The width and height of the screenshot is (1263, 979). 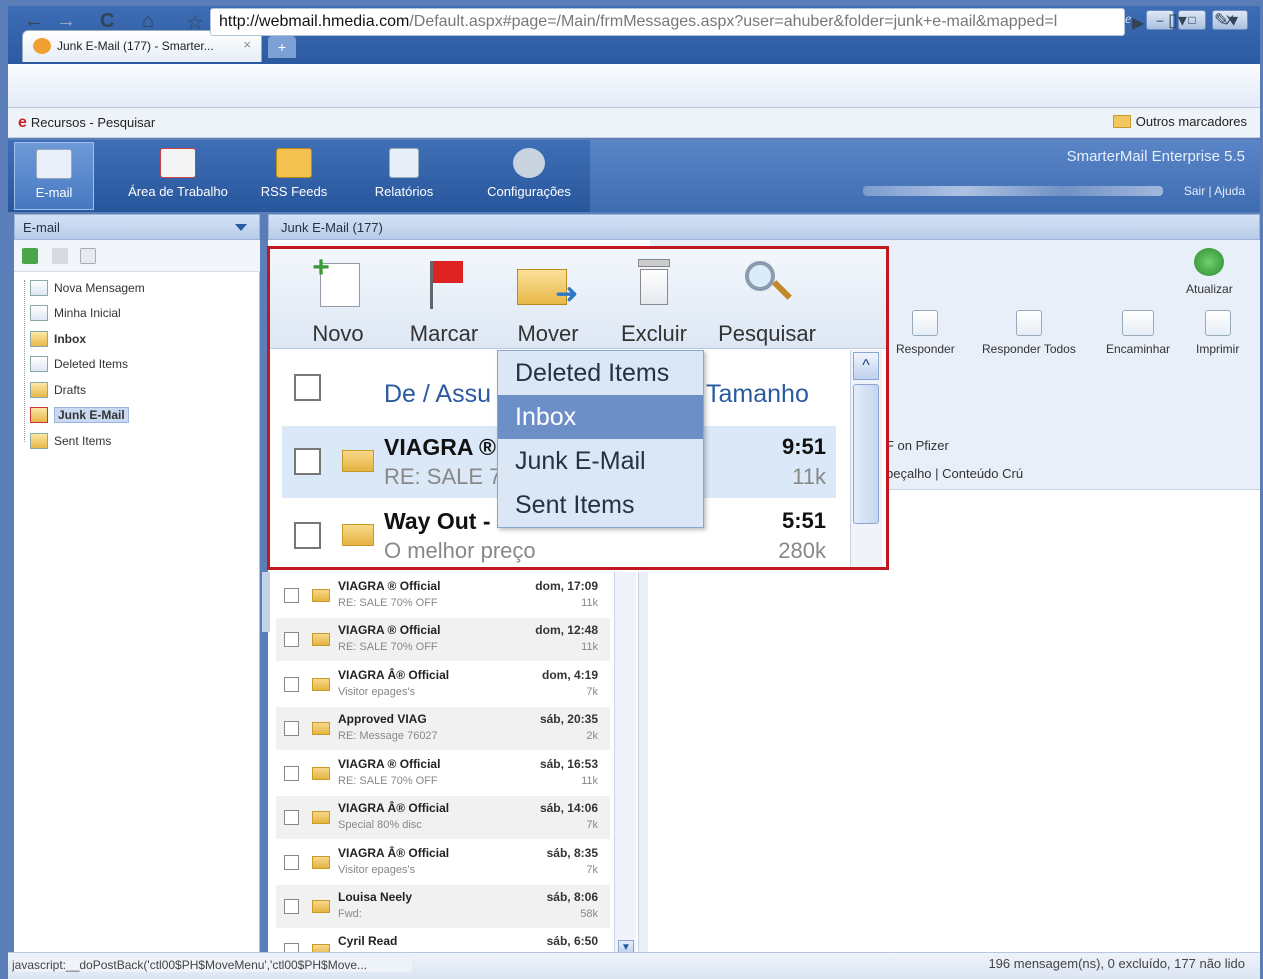 I want to click on move-button: ➜ Mover, so click(x=548, y=302).